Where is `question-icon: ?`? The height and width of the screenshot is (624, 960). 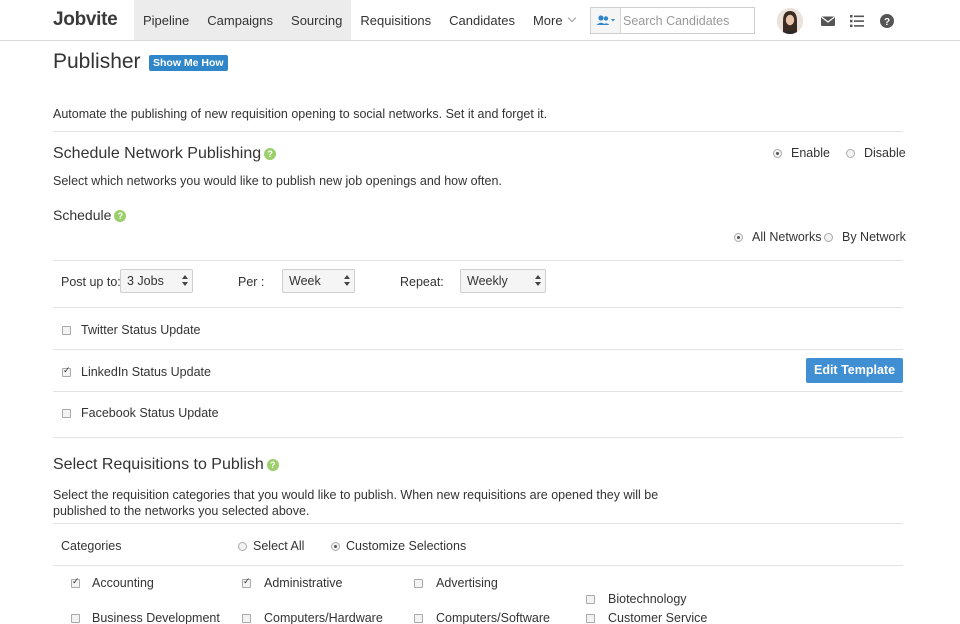 question-icon: ? is located at coordinates (887, 21).